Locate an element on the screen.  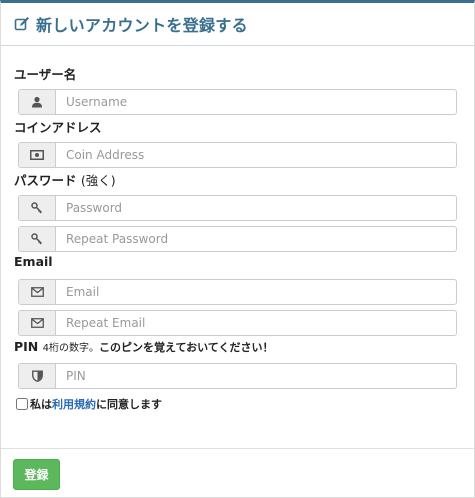
repeat-email-field-group is located at coordinates (237, 323).